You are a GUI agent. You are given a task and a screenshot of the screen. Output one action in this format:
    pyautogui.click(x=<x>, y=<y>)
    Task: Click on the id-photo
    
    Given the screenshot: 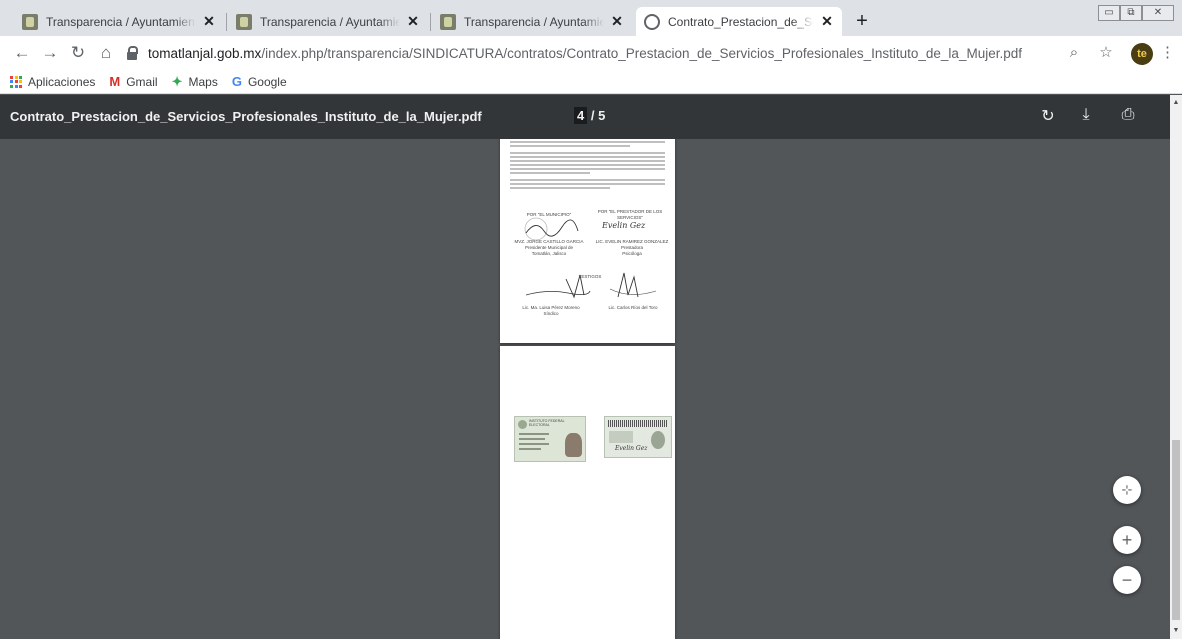 What is the action you would take?
    pyautogui.click(x=573, y=445)
    